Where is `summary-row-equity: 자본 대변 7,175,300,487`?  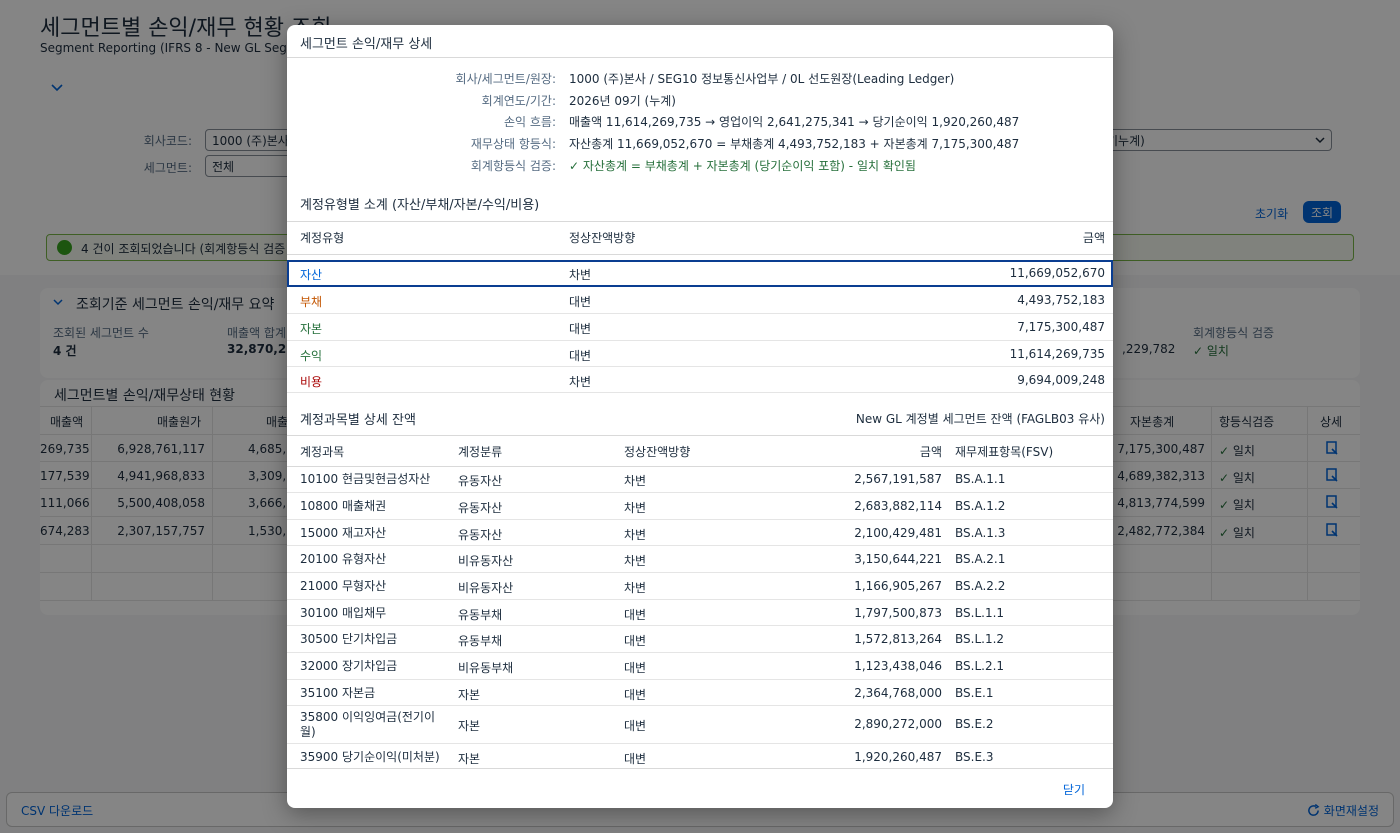
summary-row-equity: 자본 대변 7,175,300,487 is located at coordinates (700, 327).